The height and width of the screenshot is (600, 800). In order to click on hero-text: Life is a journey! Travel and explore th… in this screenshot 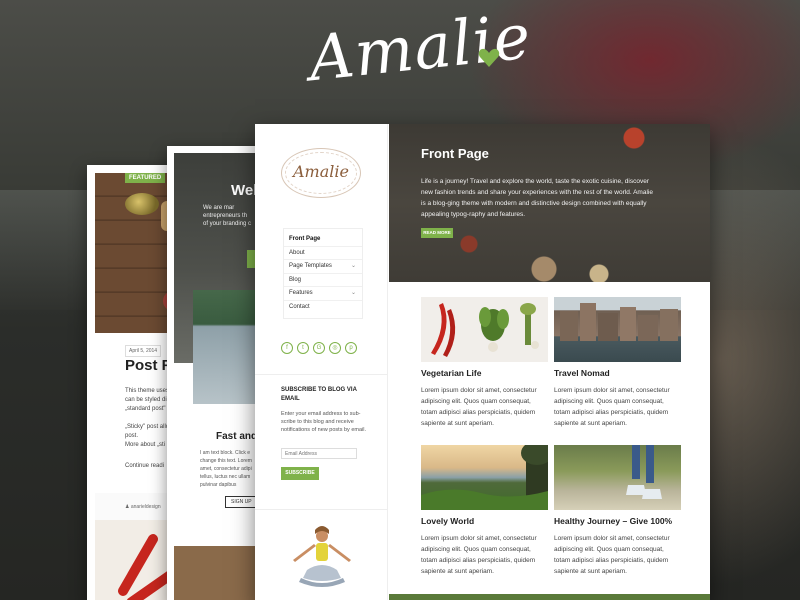, I will do `click(537, 198)`.